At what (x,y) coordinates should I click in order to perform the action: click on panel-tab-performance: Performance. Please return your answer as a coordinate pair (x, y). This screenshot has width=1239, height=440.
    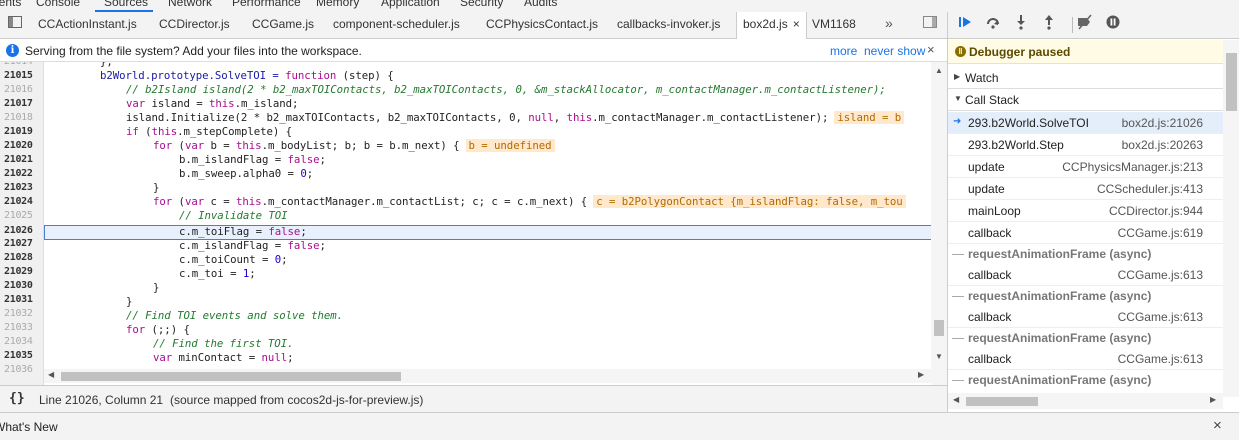
    Looking at the image, I should click on (266, 4).